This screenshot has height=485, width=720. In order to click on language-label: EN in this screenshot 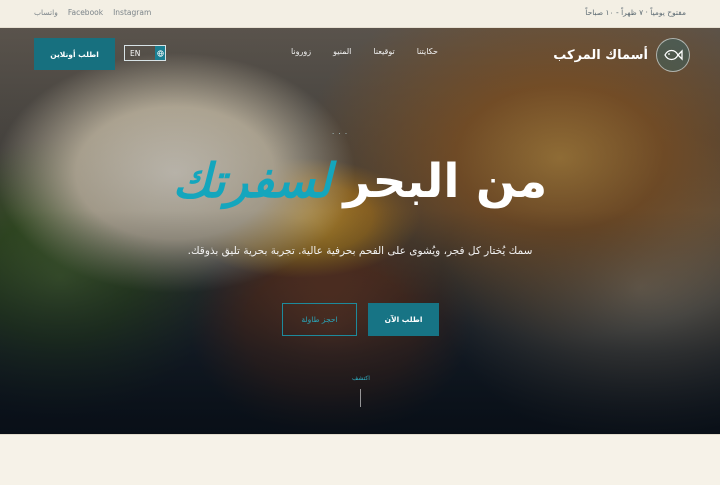, I will do `click(135, 53)`.